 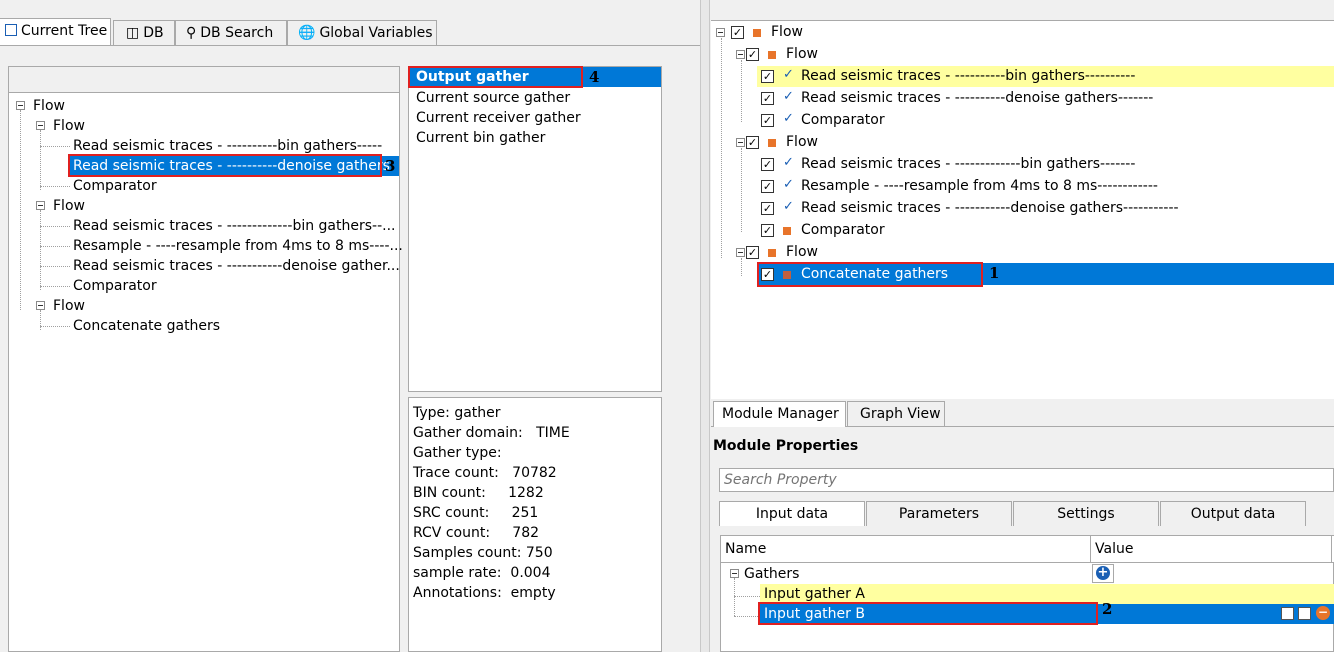 I want to click on info-gather-type: Gather type:, so click(x=457, y=453).